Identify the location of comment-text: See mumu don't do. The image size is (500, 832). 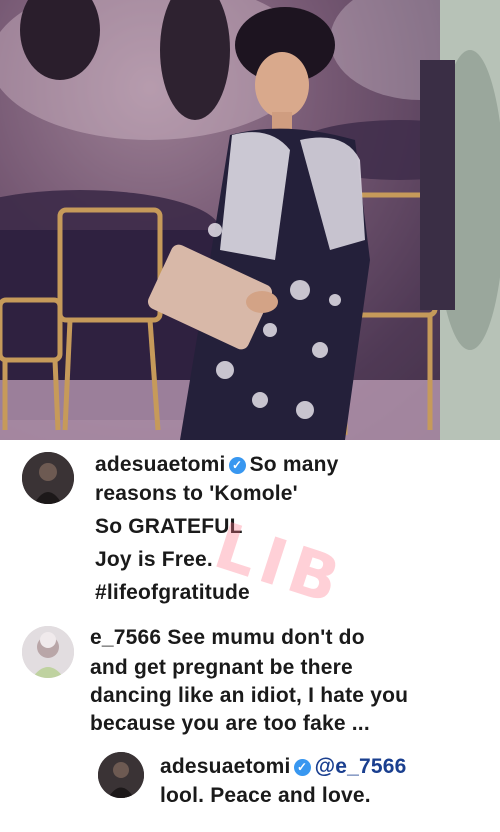
(266, 637).